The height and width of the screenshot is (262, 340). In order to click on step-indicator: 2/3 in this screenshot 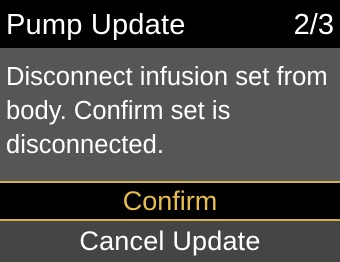, I will do `click(313, 25)`.